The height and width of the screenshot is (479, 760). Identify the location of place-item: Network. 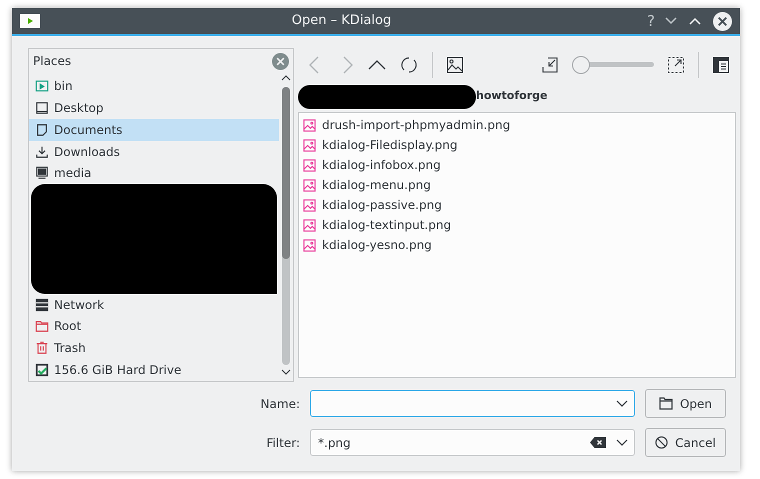
(154, 305).